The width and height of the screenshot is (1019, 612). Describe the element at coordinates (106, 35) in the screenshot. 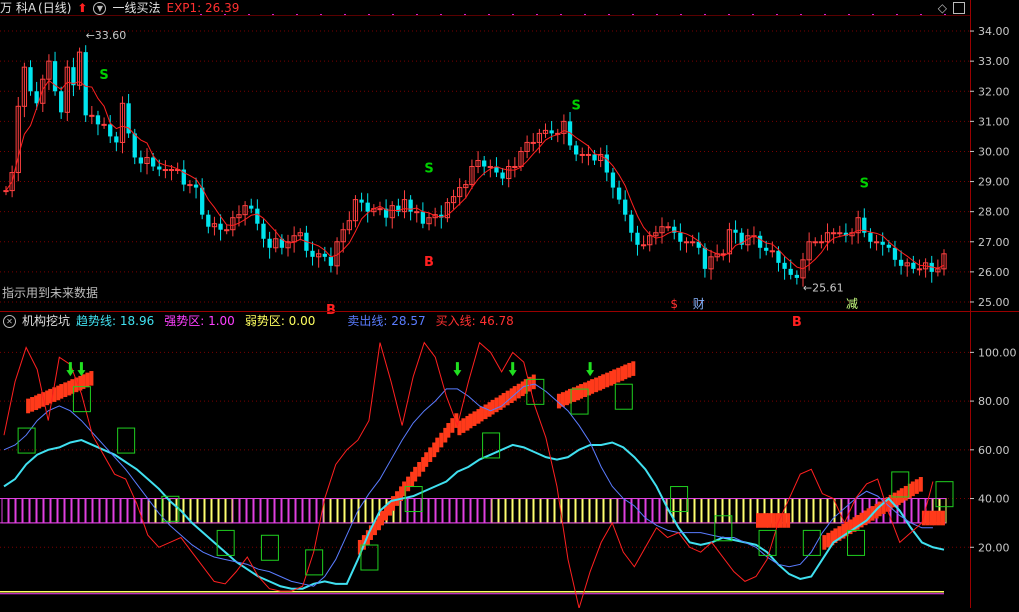

I see `extreme-price-label: ←33.60` at that location.